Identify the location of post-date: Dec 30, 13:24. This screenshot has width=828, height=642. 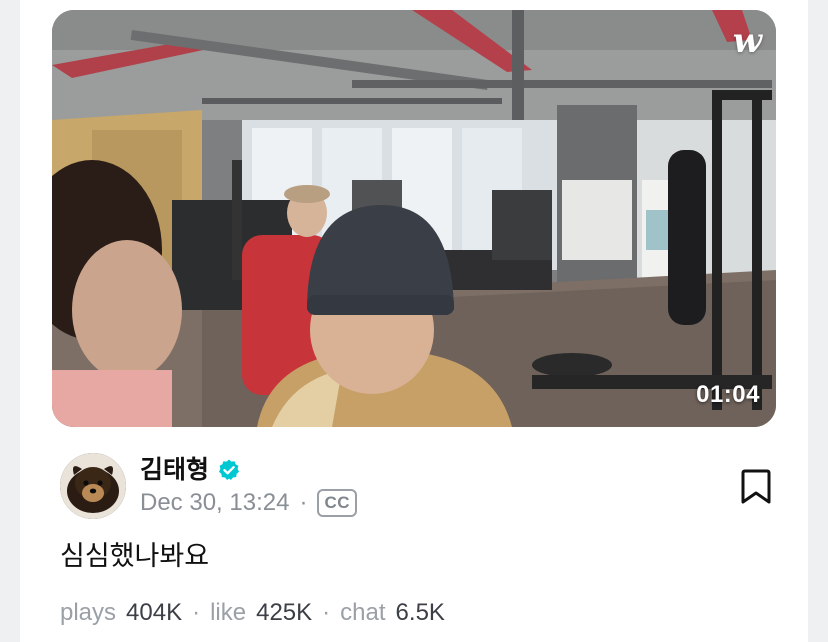
(215, 502).